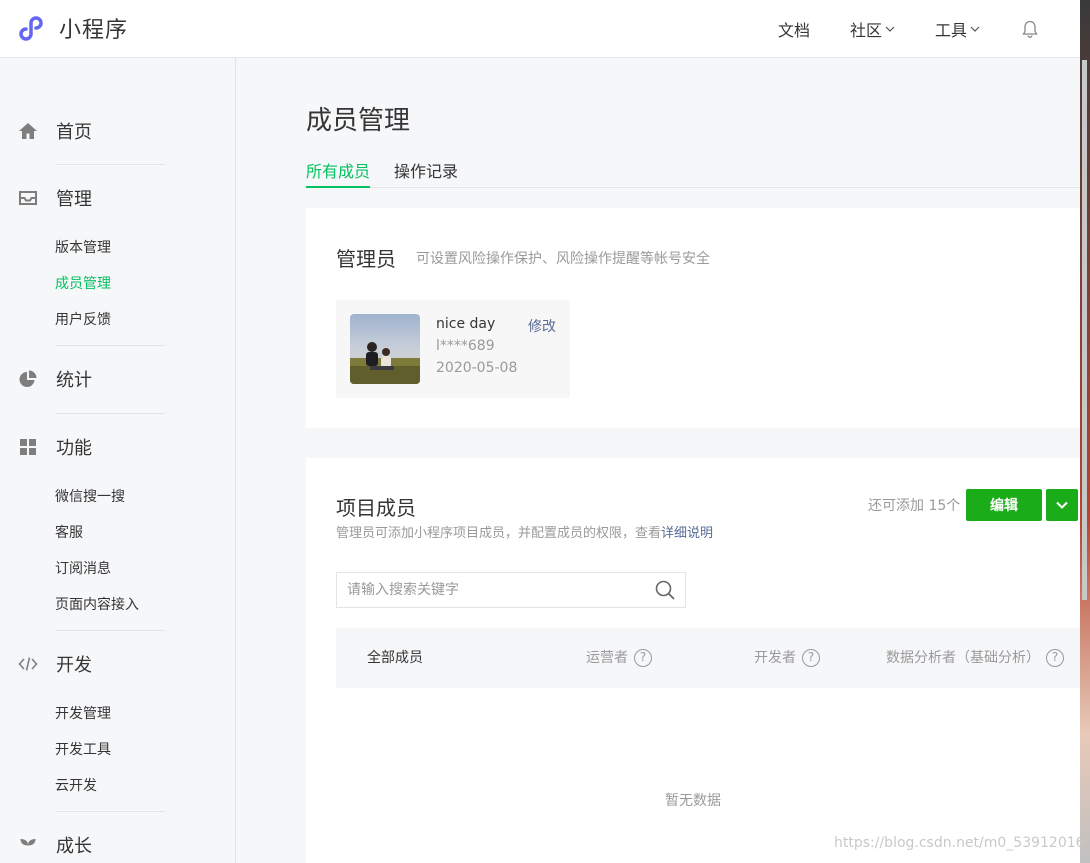 The width and height of the screenshot is (1090, 863). I want to click on avatar, so click(385, 349).